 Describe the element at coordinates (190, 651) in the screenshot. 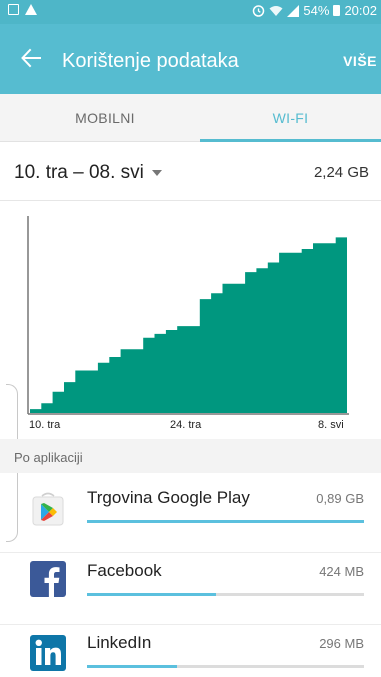

I see `app-row-linkedin: LinkedIn 296 MB` at that location.